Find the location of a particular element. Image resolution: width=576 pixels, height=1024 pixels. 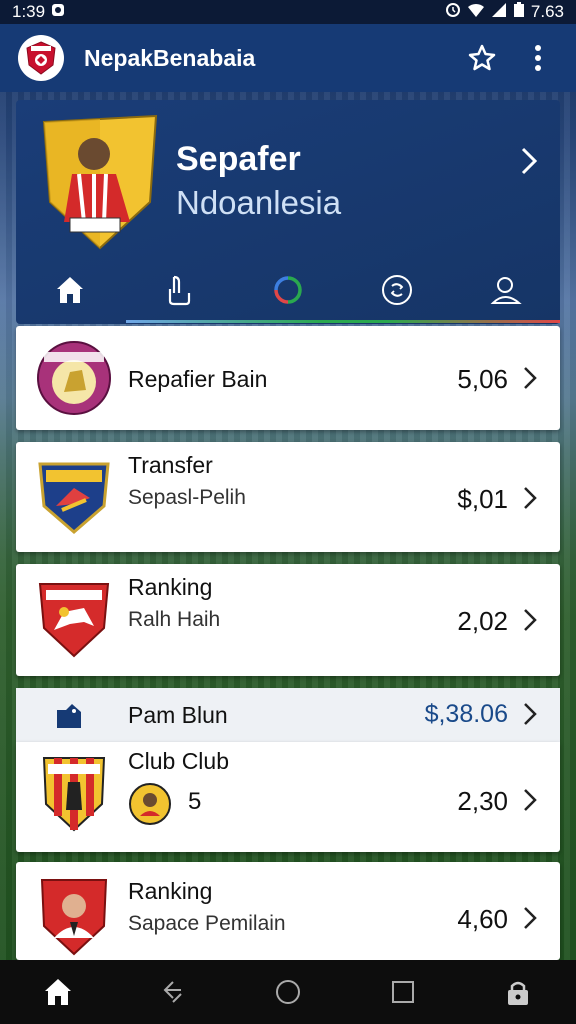

person-icon is located at coordinates (506, 290).